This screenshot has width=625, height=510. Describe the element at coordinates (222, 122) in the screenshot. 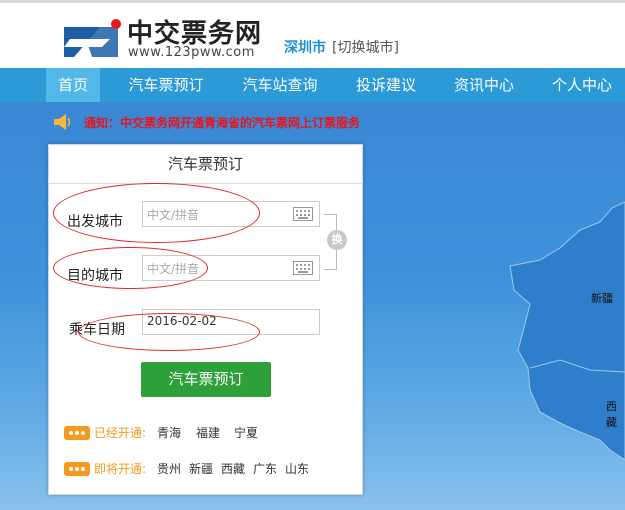

I see `notice-text: 通知：中交票务网开通青海省的汽车票网上订票服务` at that location.